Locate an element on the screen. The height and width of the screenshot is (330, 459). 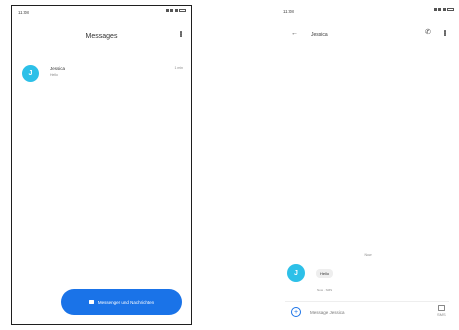
start-chat-button: Messenger und Nachrichten is located at coordinates (121, 302).